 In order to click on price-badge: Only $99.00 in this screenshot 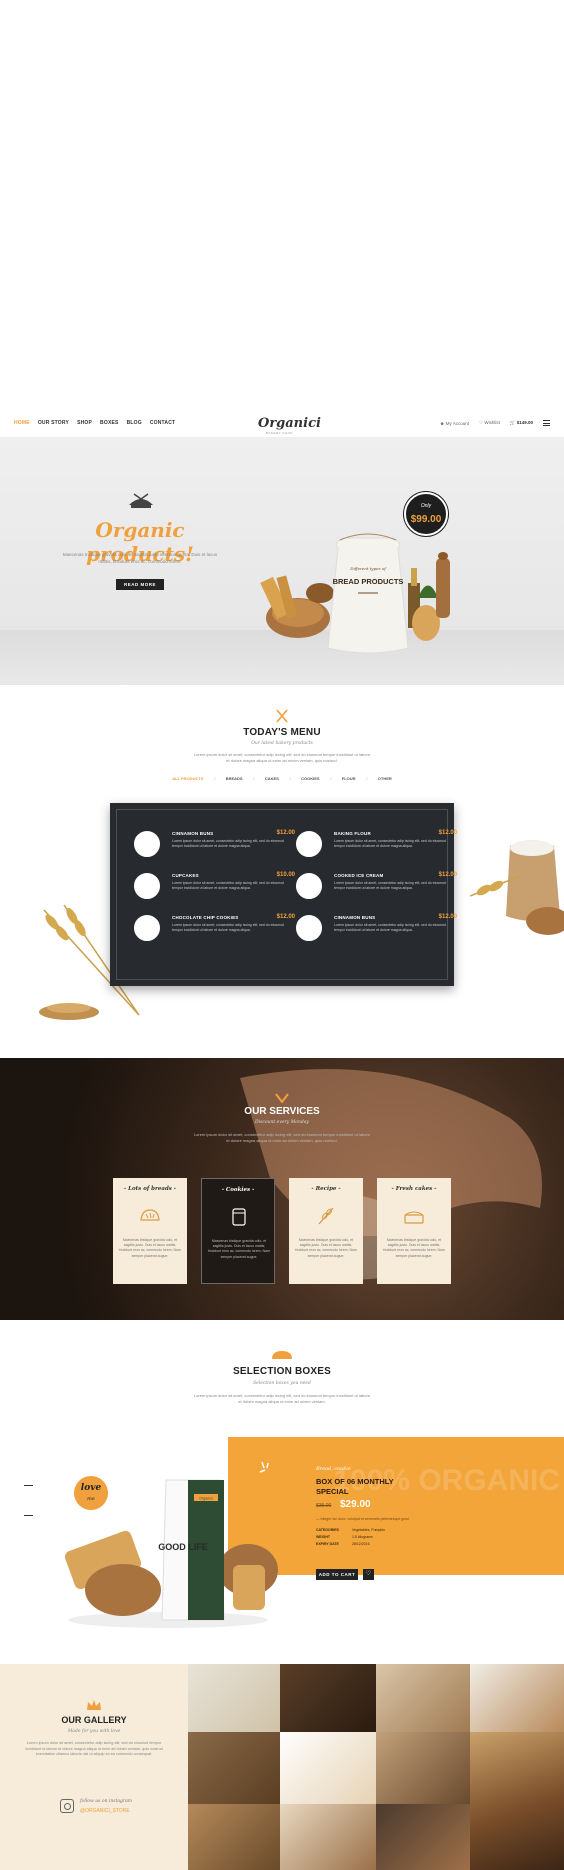, I will do `click(426, 514)`.